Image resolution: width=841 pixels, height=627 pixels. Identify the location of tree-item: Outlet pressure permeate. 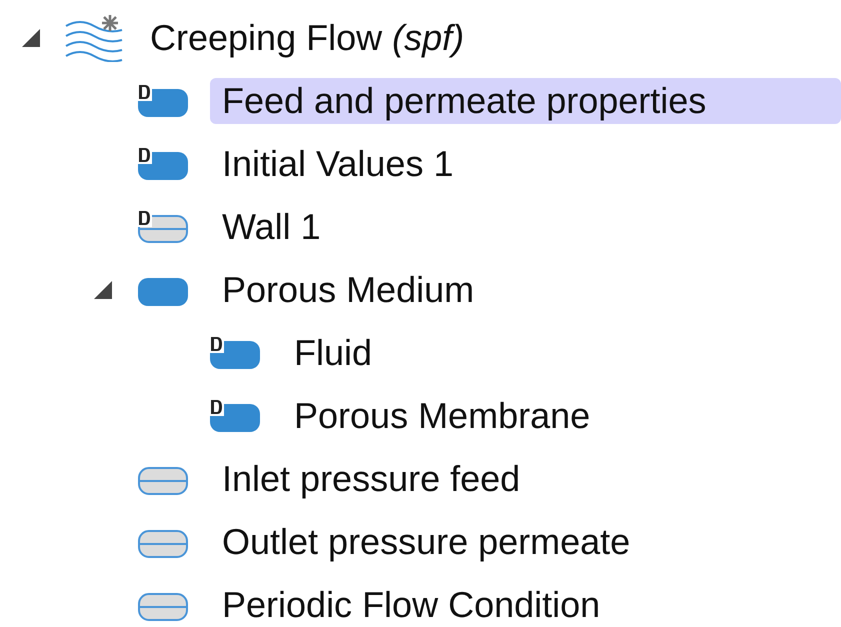
(426, 541).